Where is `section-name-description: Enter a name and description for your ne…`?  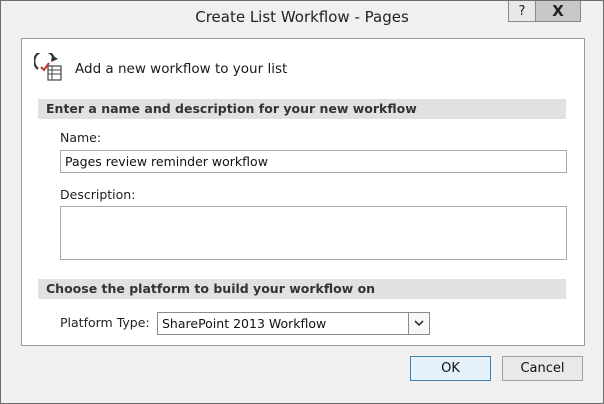
section-name-description: Enter a name and description for your ne… is located at coordinates (302, 109).